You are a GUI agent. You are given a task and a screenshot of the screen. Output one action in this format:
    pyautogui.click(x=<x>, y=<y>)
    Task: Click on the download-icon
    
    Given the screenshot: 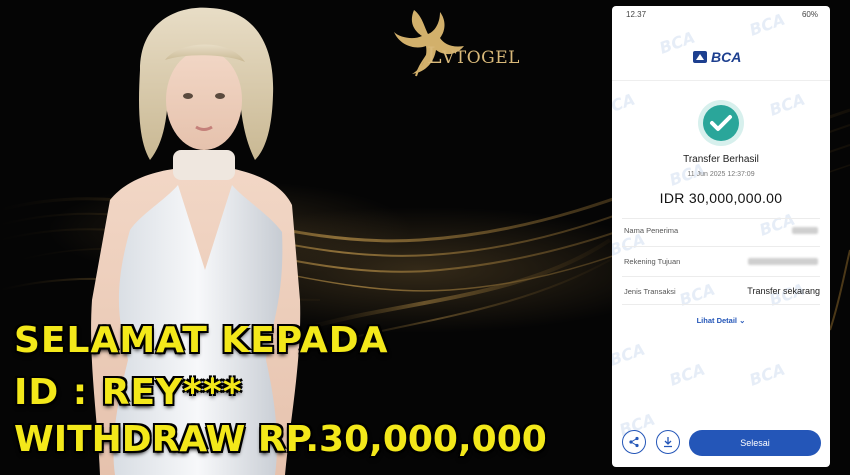 What is the action you would take?
    pyautogui.click(x=668, y=442)
    